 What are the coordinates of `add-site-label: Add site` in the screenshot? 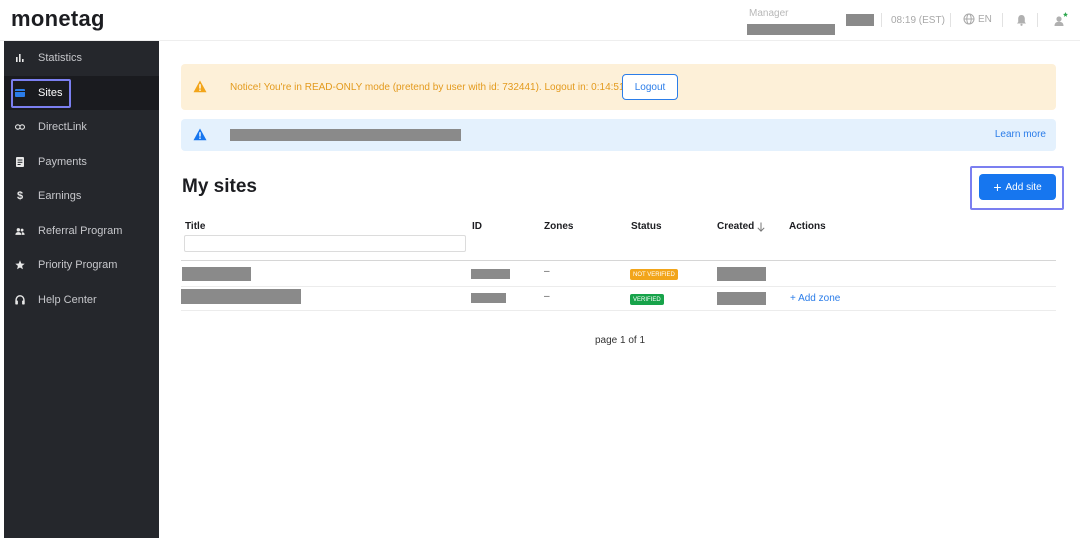 It's located at (1023, 187).